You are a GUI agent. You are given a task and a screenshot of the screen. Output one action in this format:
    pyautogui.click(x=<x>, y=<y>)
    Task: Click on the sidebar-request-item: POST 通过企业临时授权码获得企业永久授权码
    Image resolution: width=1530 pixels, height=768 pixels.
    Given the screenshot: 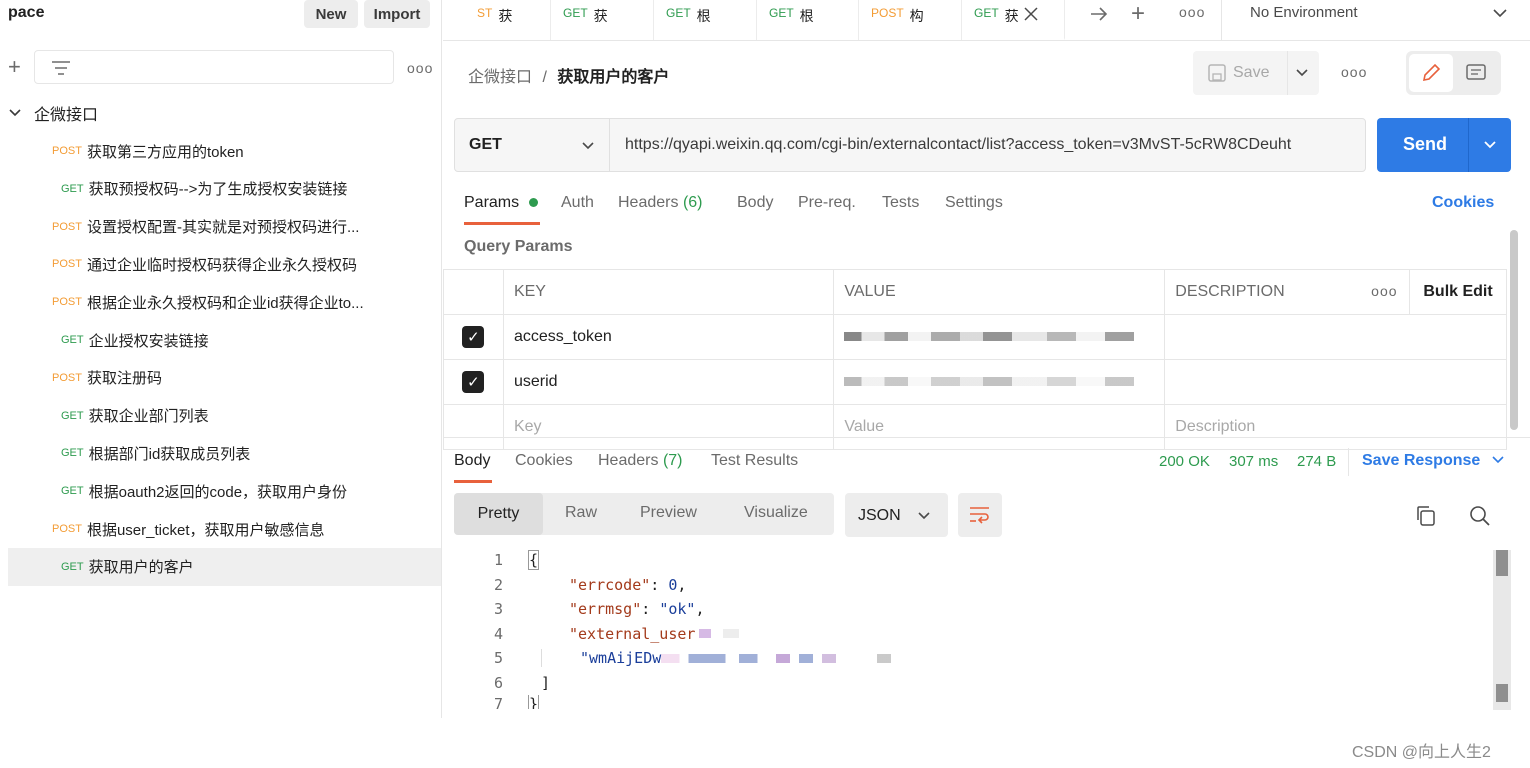 What is the action you would take?
    pyautogui.click(x=224, y=264)
    